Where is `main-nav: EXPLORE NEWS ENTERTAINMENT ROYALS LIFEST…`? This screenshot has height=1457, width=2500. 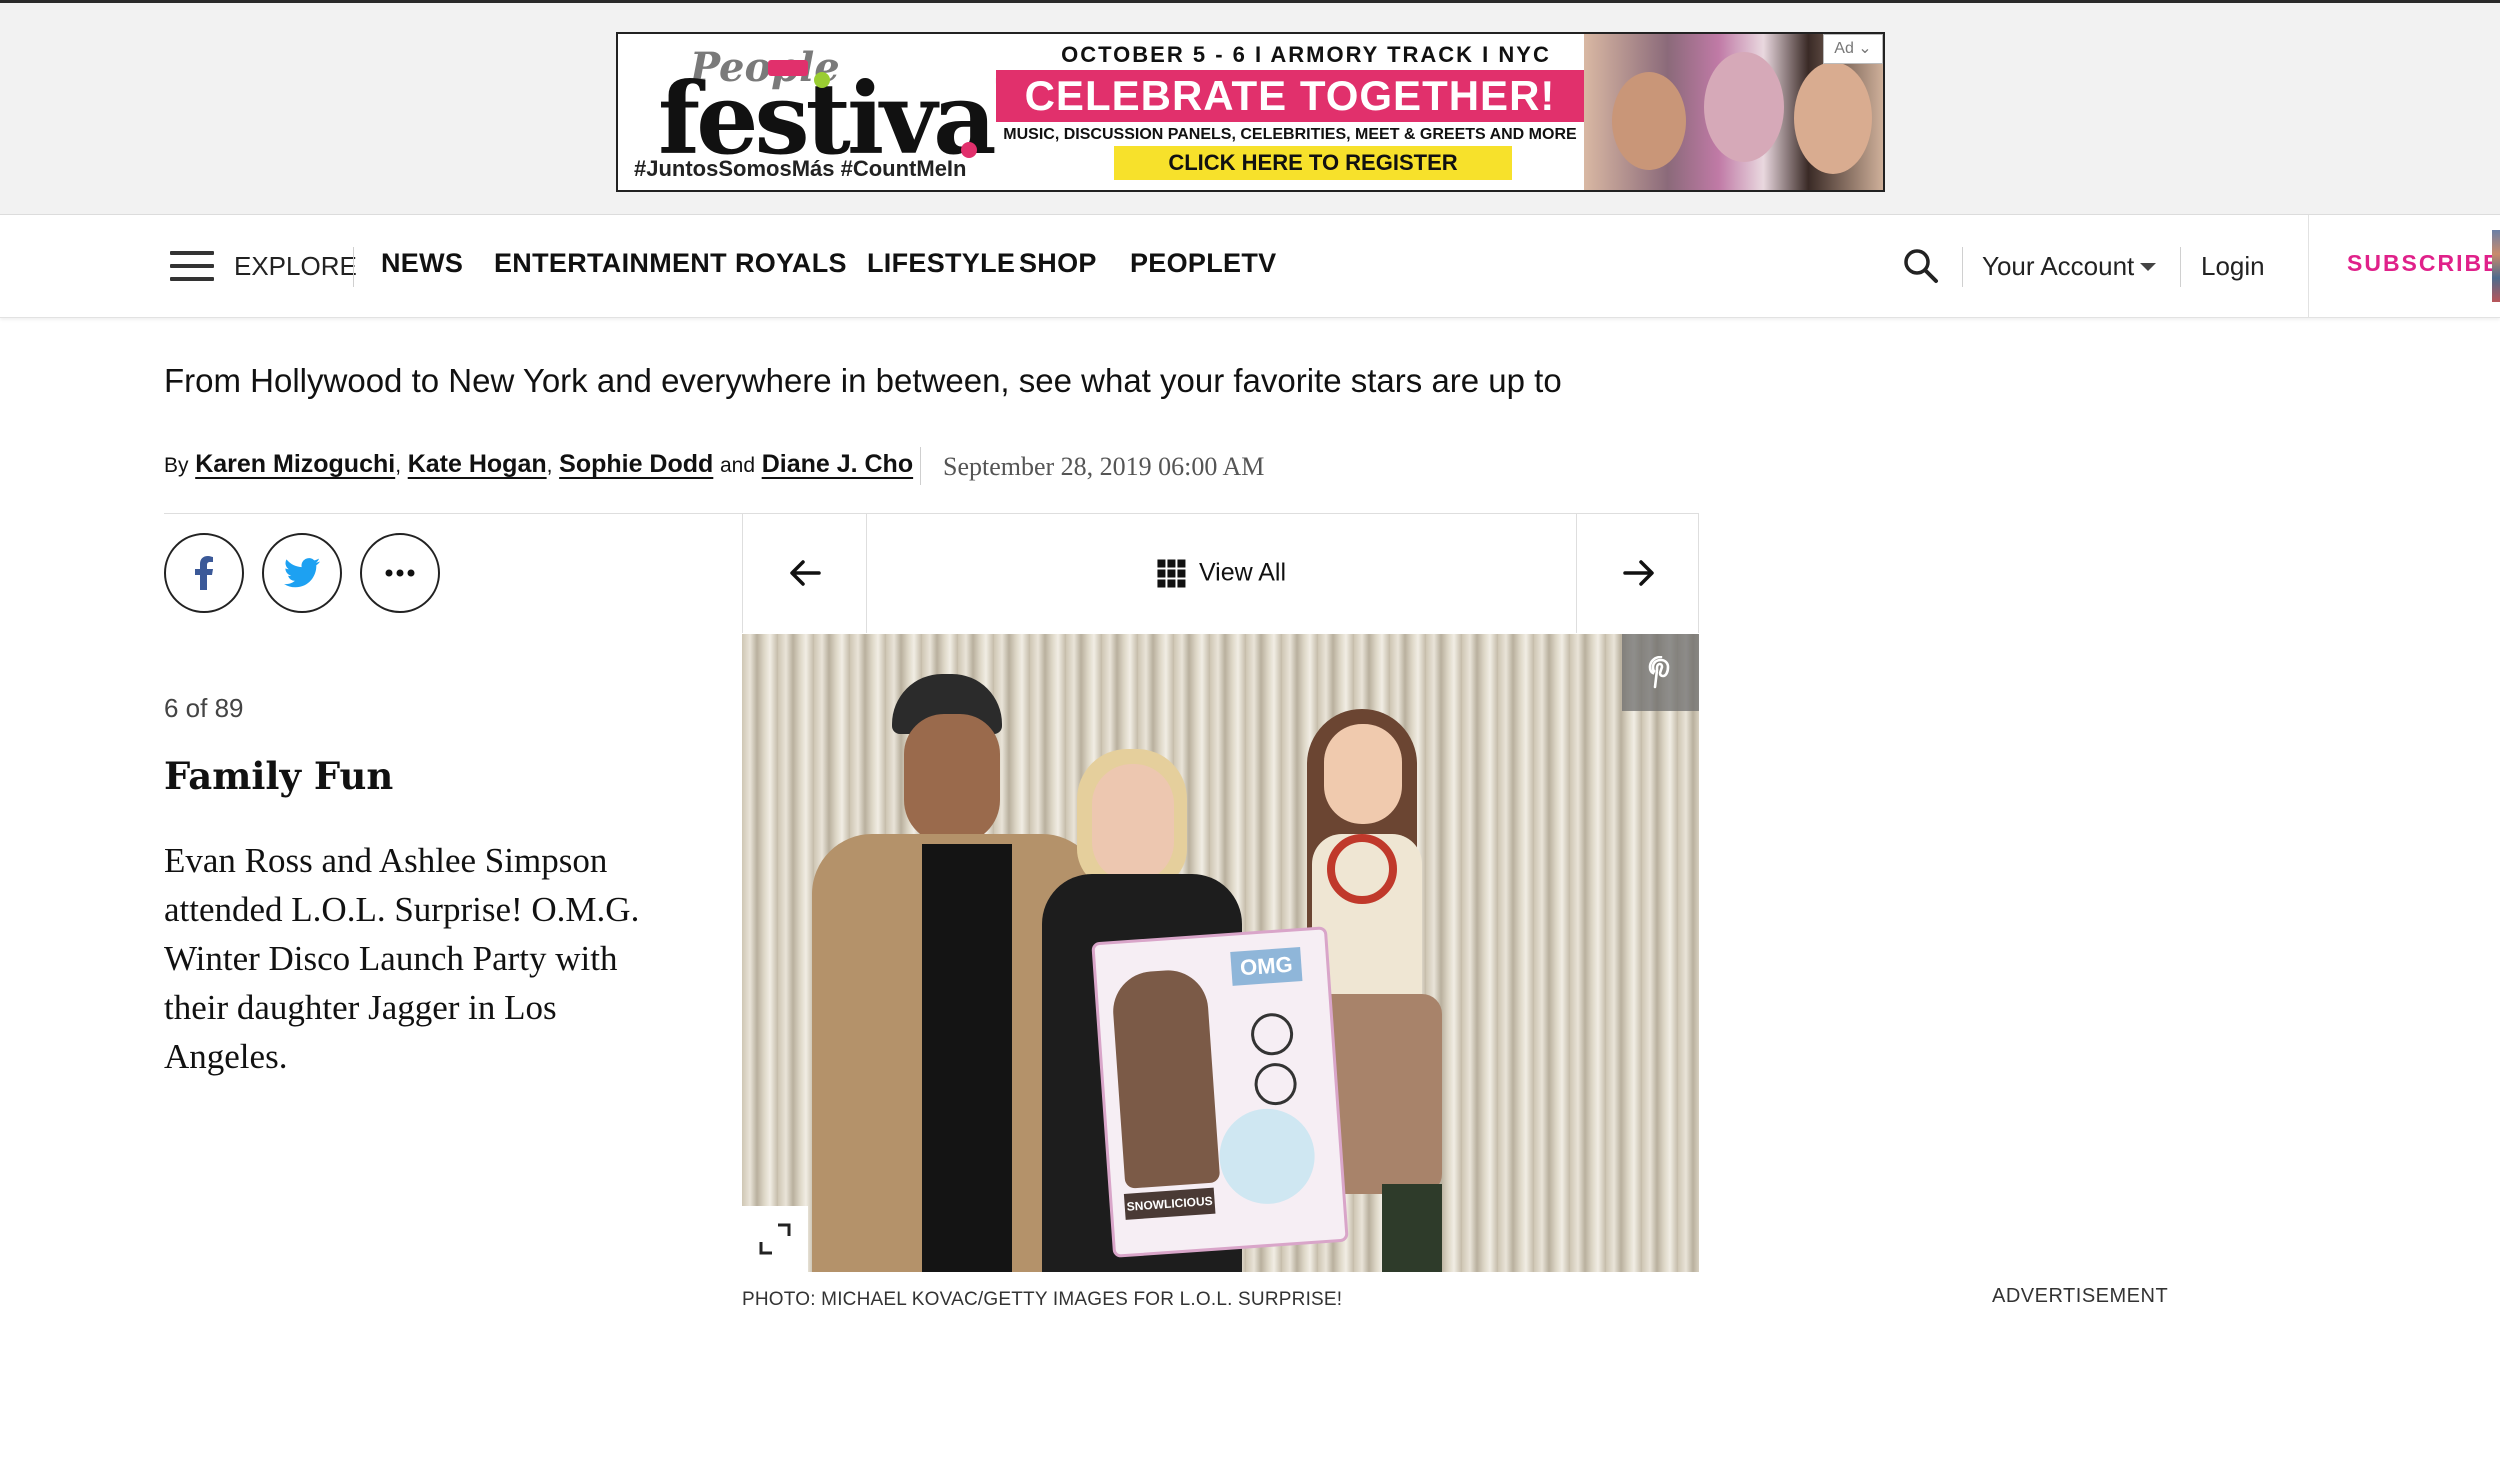 main-nav: EXPLORE NEWS ENTERTAINMENT ROYALS LIFEST… is located at coordinates (1250, 266).